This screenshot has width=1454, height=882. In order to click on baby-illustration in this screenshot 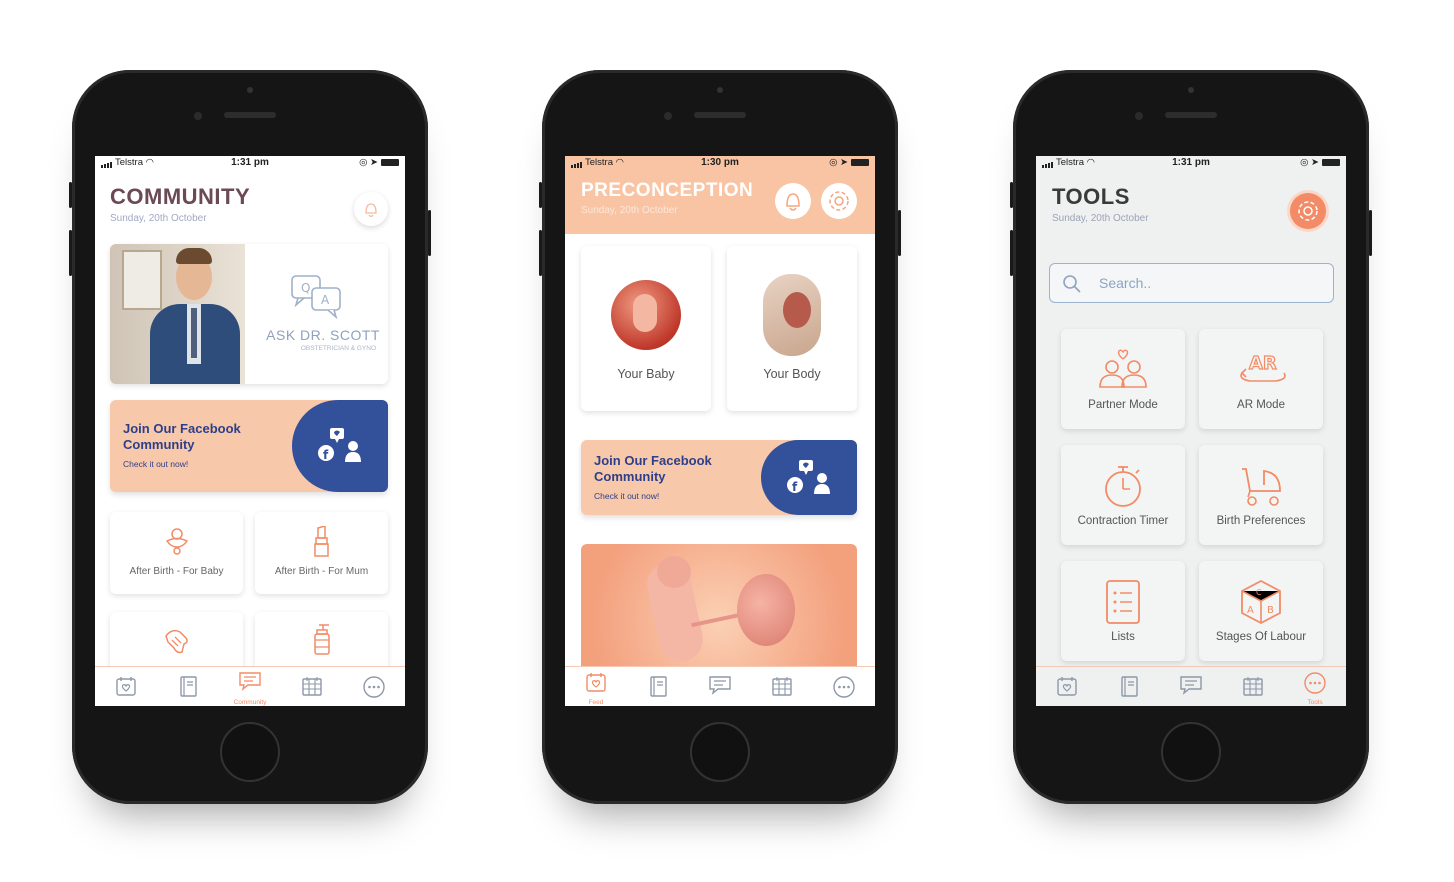, I will do `click(646, 315)`.